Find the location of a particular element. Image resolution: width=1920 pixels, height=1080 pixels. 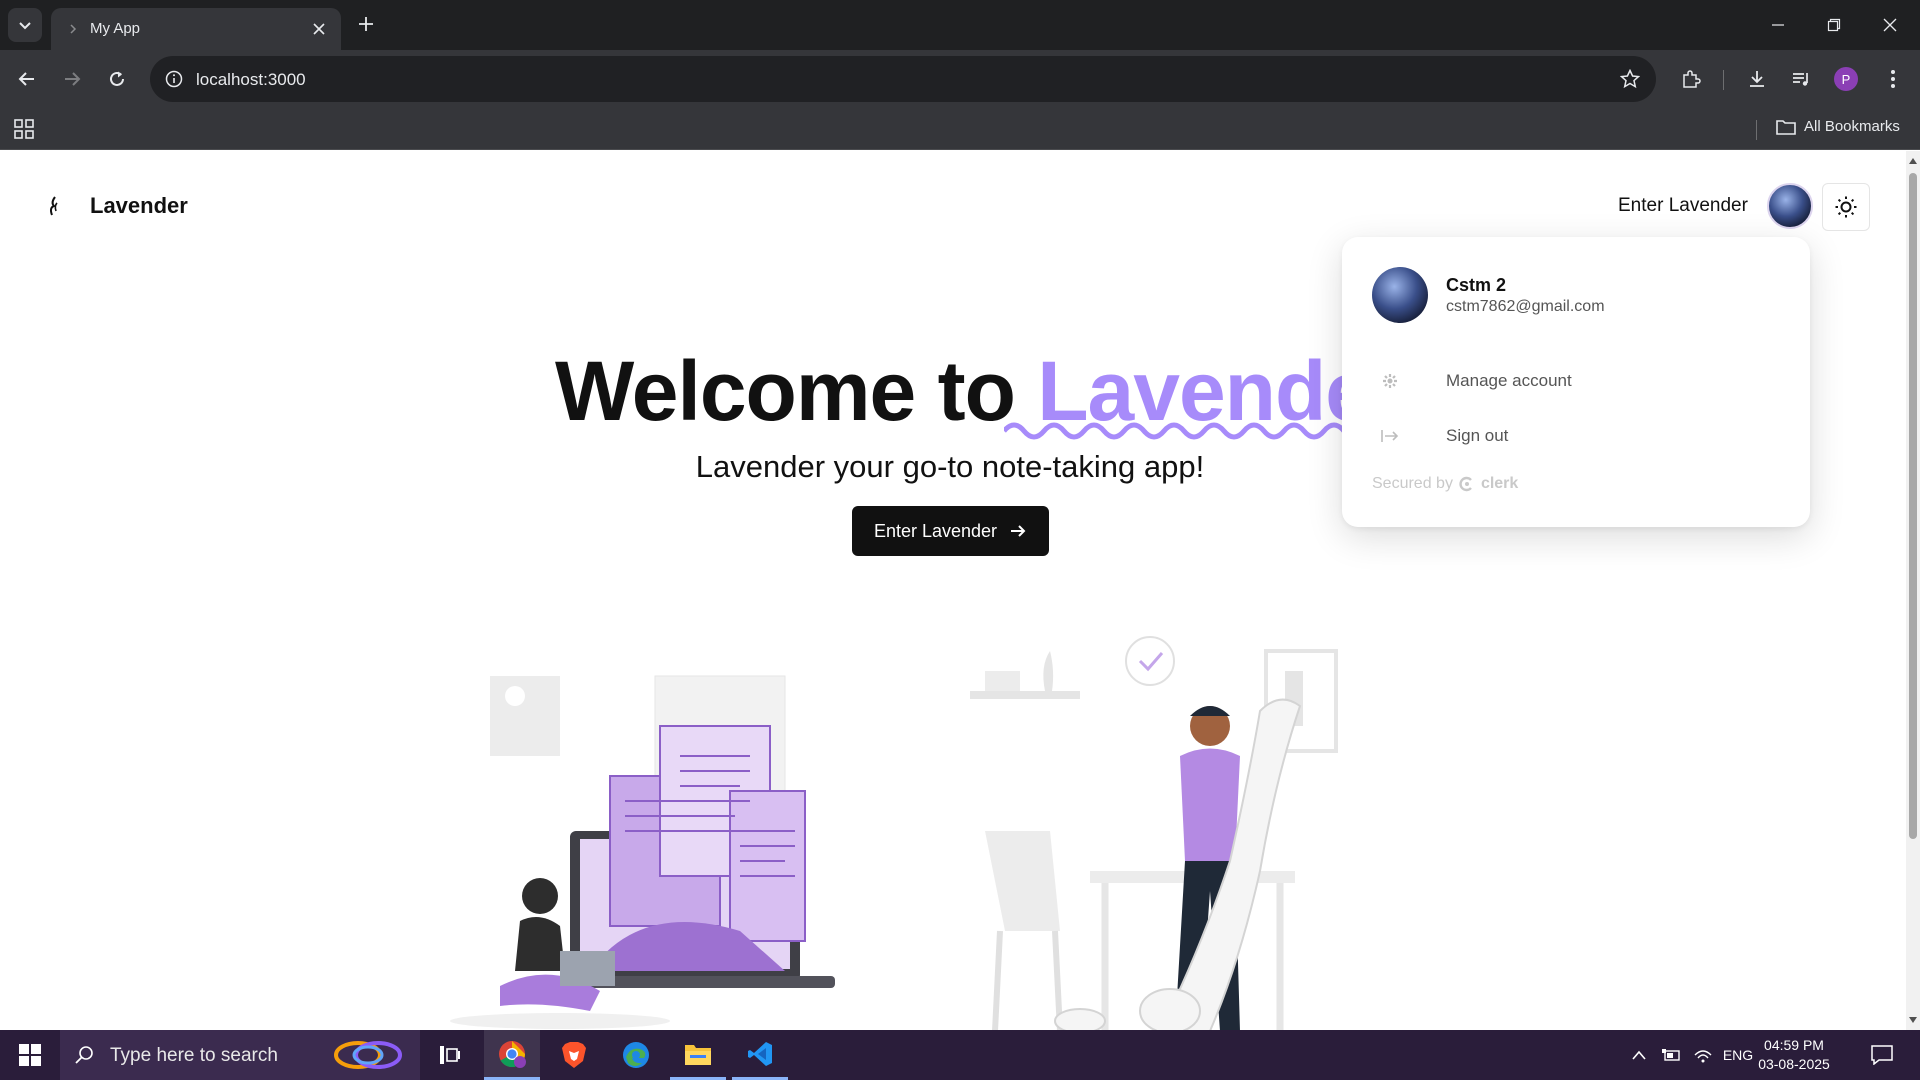

notifications-button is located at coordinates (1882, 1055).